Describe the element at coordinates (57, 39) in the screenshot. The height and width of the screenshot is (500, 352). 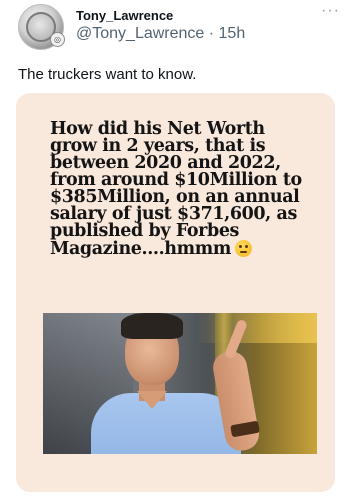
I see `avatar-badge-icon: ◎` at that location.